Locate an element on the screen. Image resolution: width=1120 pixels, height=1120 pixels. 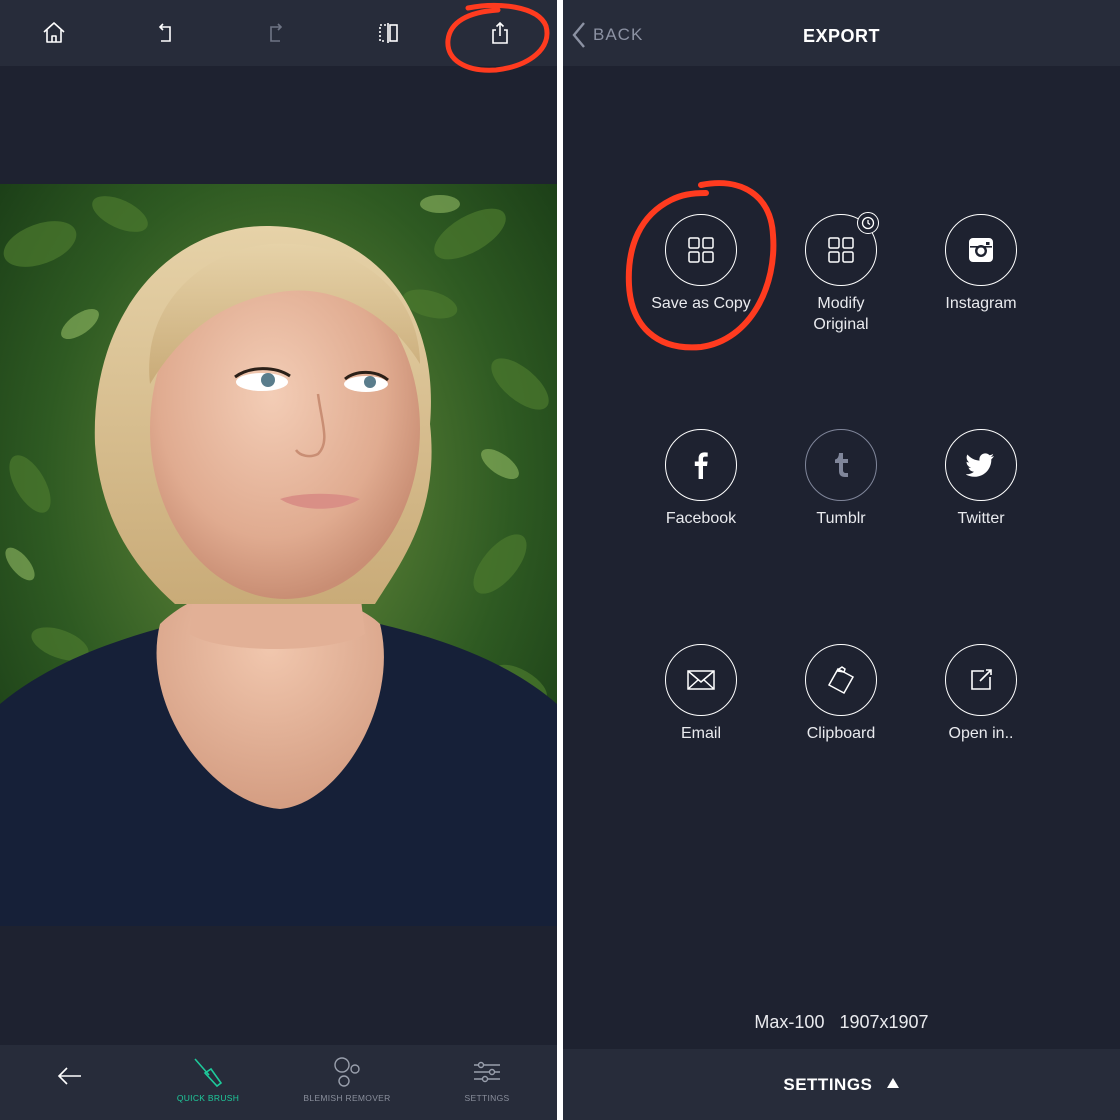
editor-toolbar is located at coordinates (278, 33).